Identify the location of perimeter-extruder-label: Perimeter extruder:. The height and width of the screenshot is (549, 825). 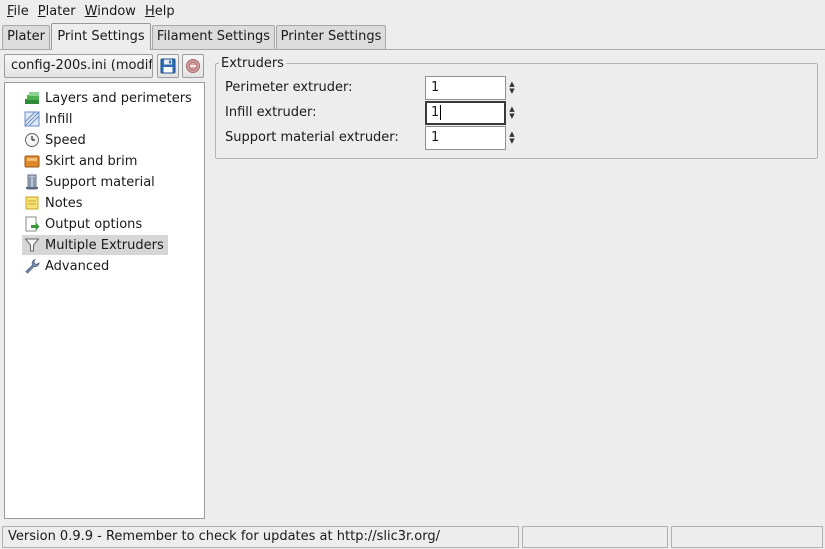
(289, 87).